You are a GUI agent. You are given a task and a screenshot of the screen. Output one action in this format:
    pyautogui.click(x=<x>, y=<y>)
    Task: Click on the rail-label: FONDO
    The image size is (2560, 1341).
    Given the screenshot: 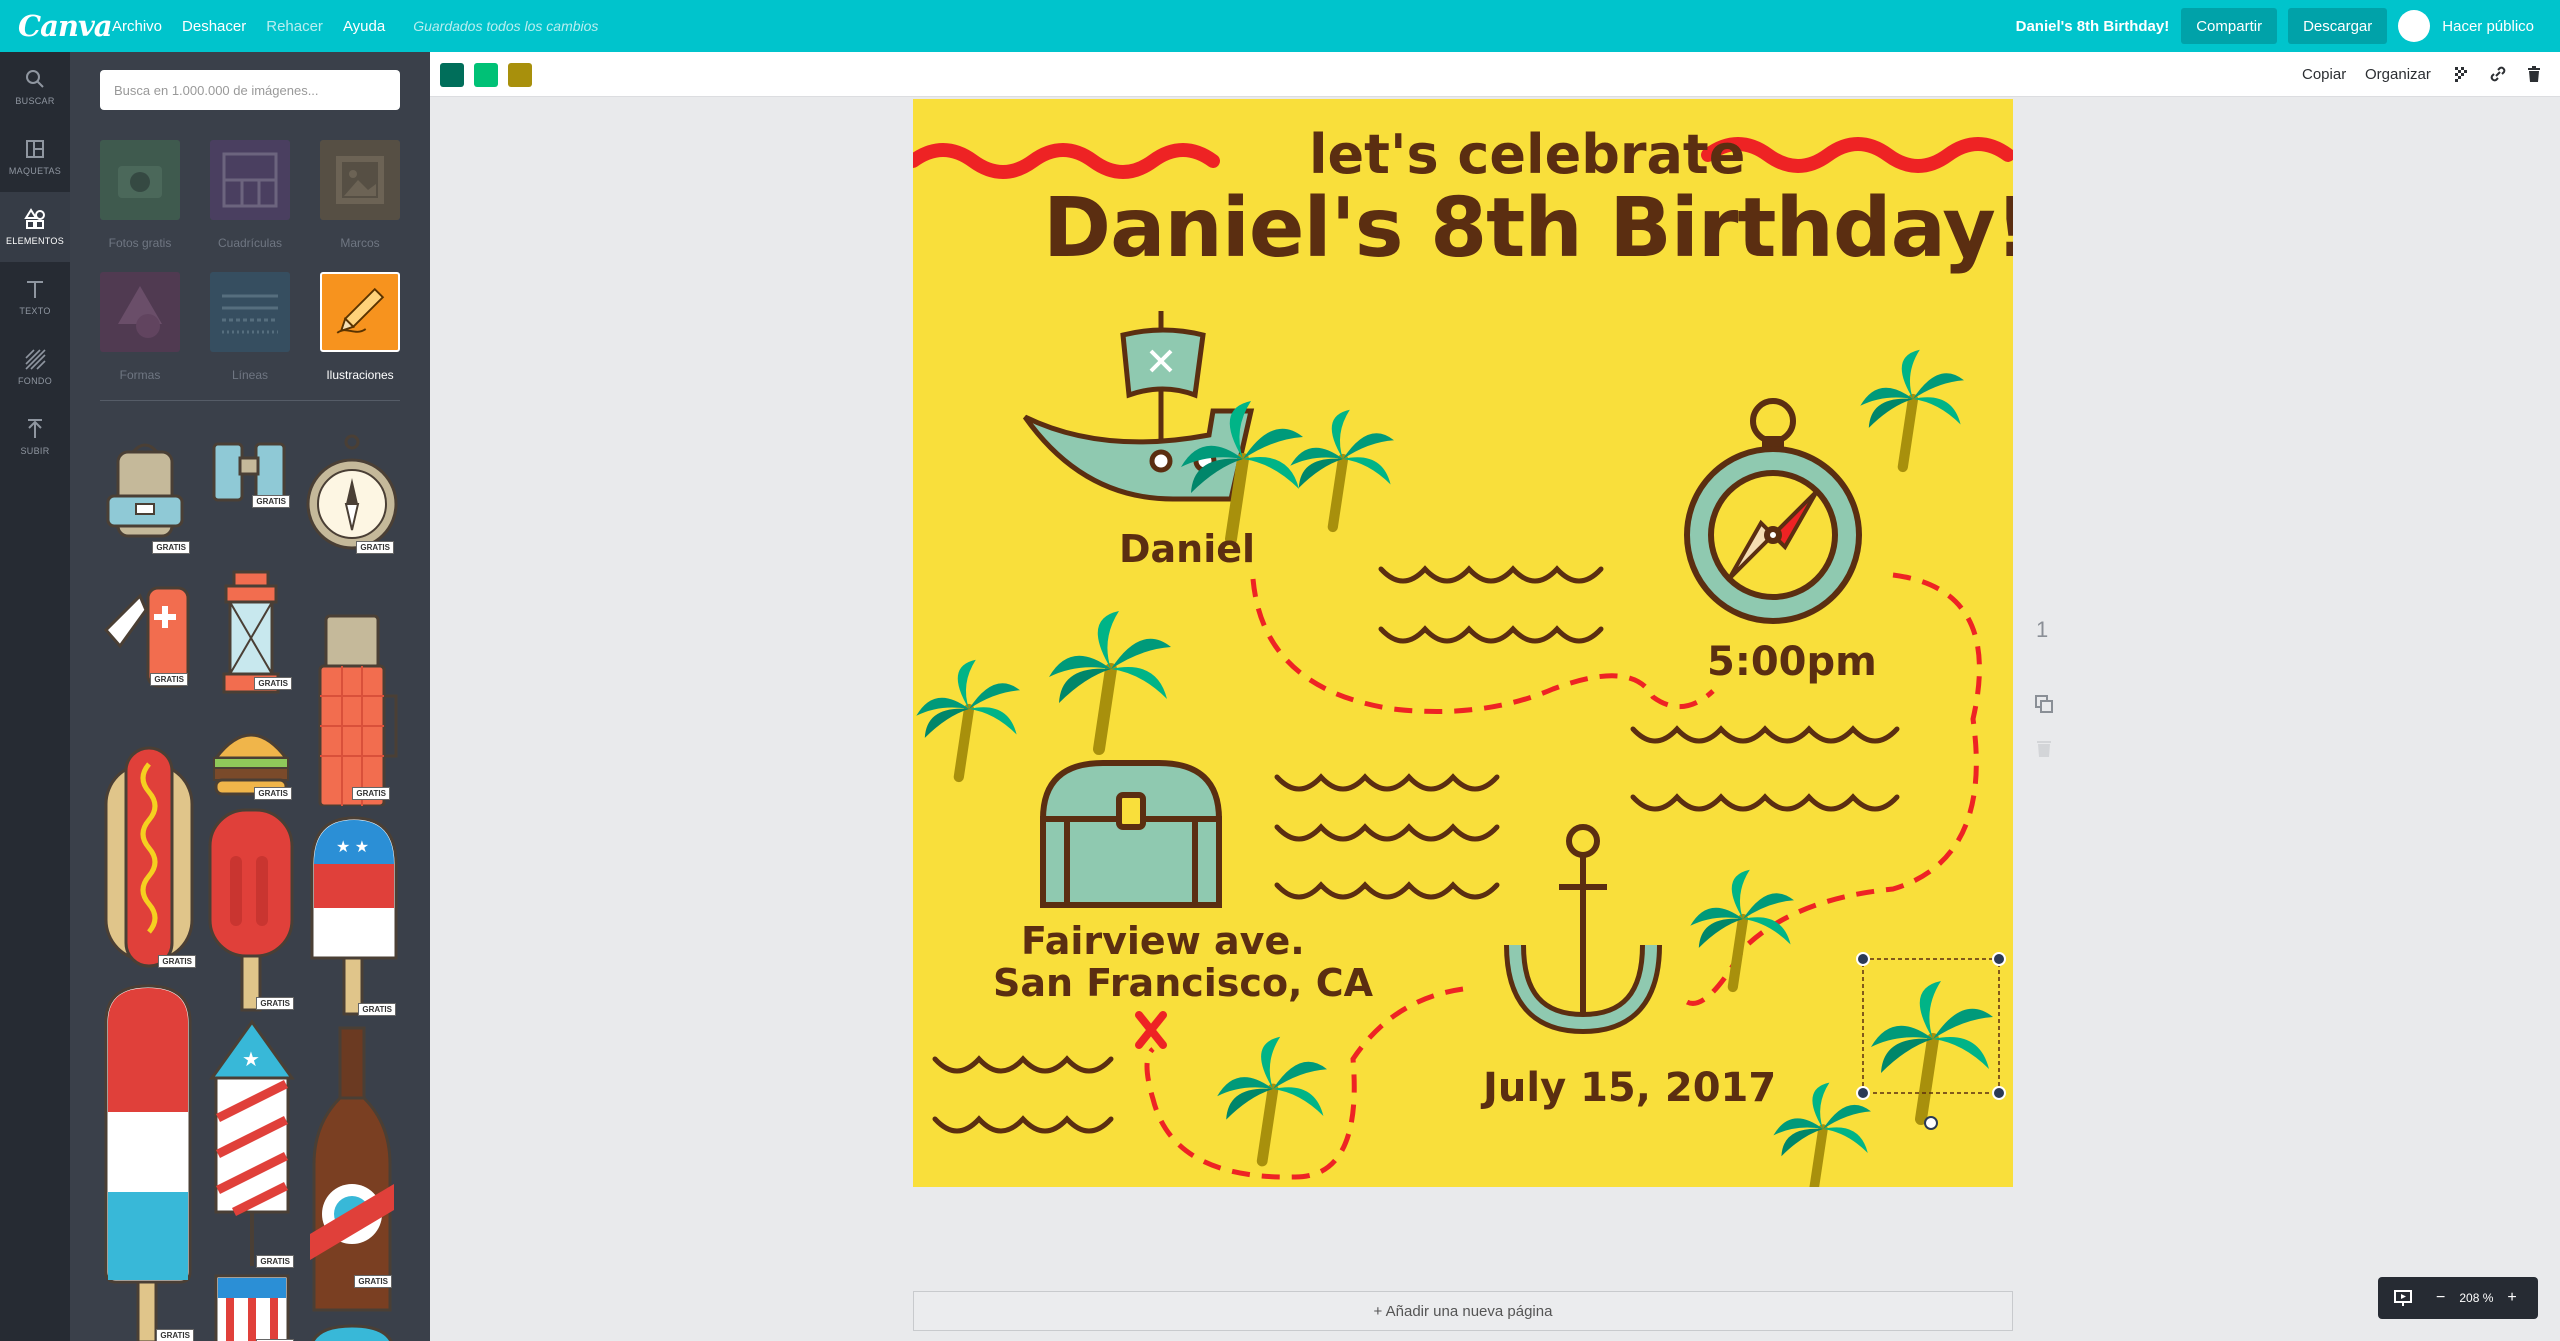 What is the action you would take?
    pyautogui.click(x=35, y=381)
    